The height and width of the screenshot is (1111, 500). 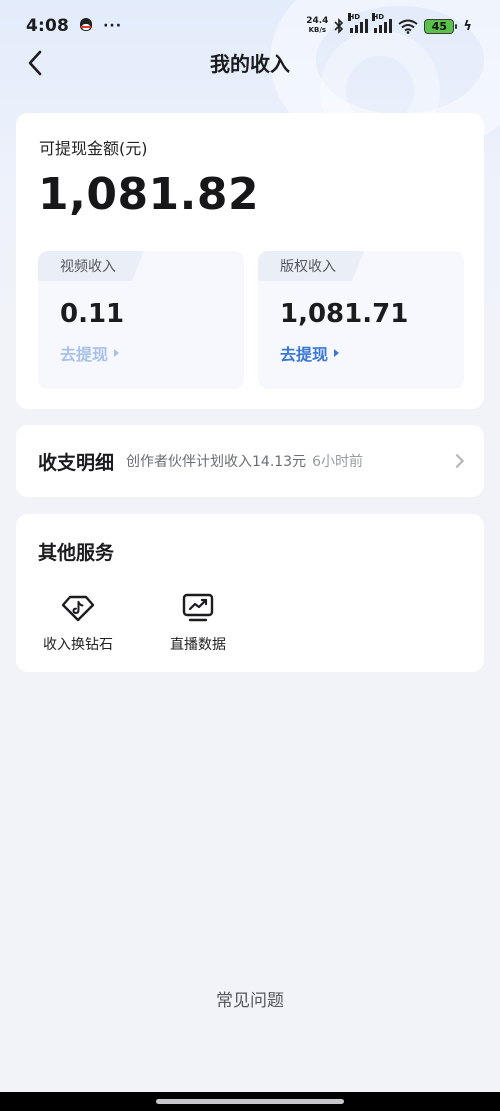 What do you see at coordinates (344, 314) in the screenshot?
I see `copyright-income-amount: 1,081.71` at bounding box center [344, 314].